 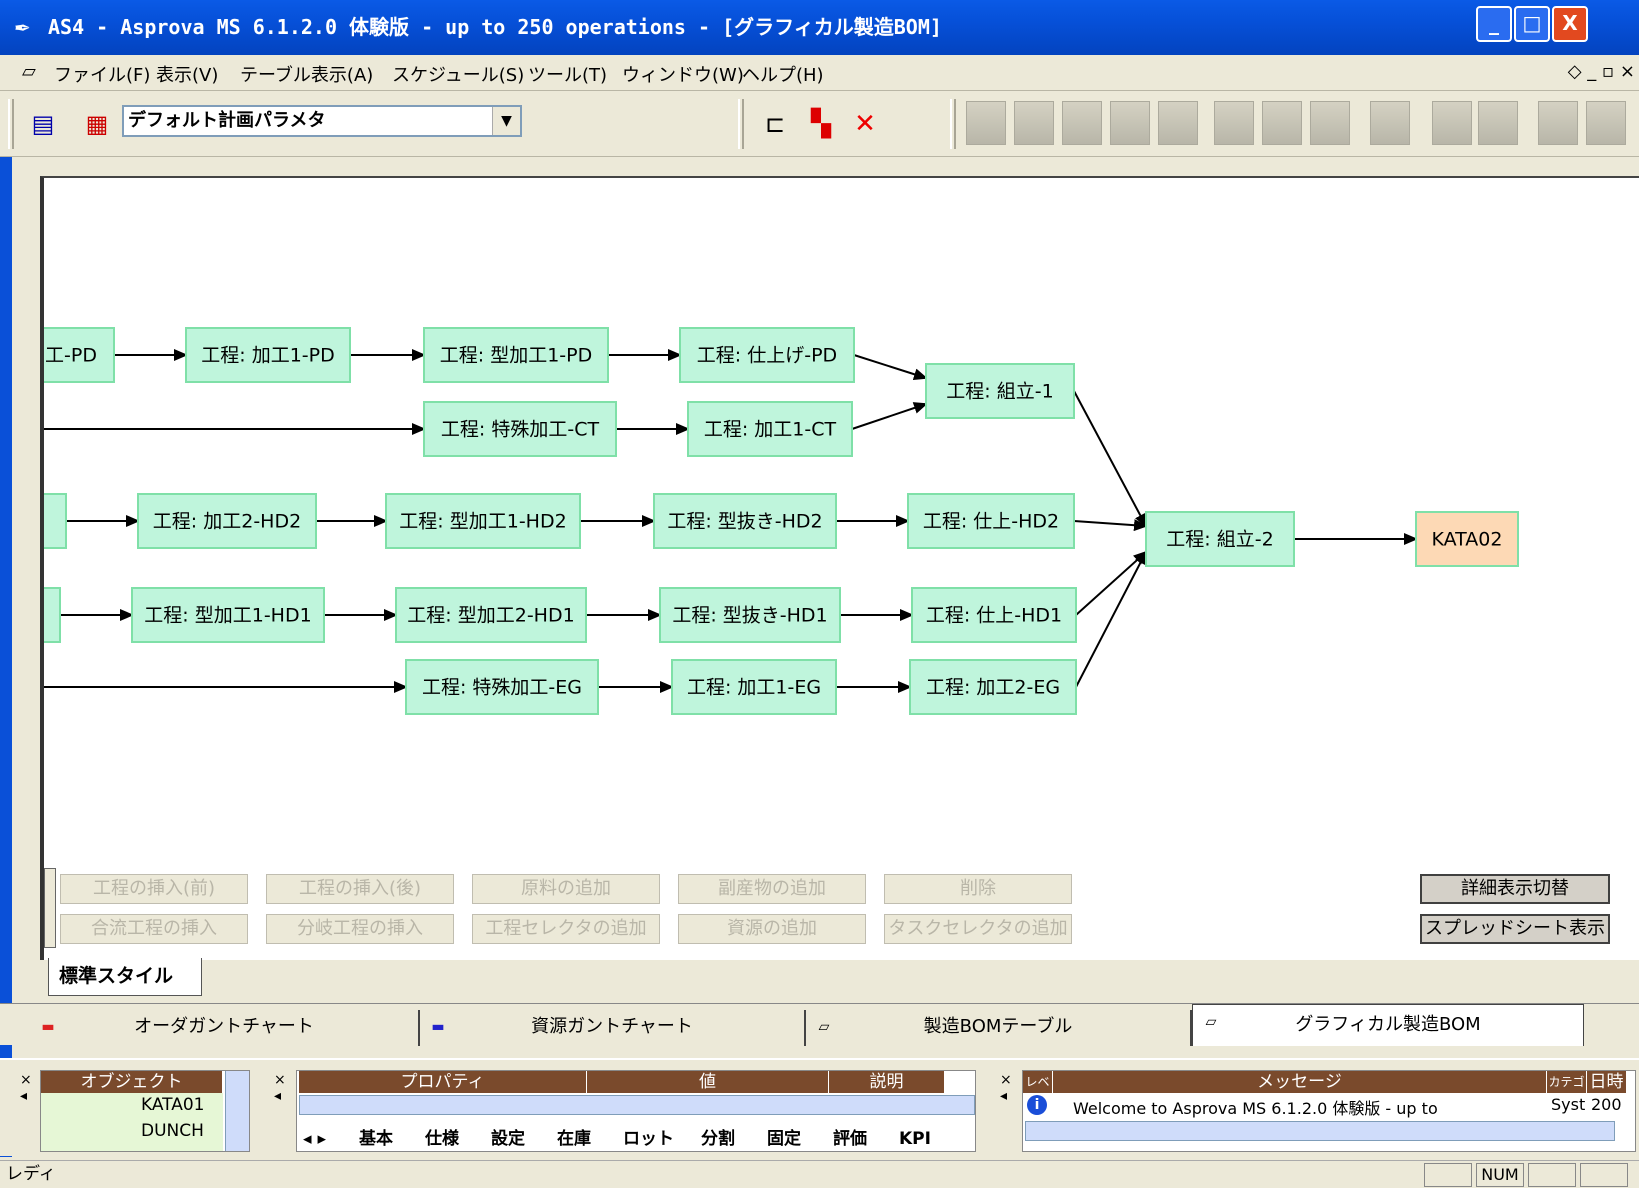 What do you see at coordinates (360, 929) in the screenshot?
I see `insert-branch-op-button: 分岐工程の挿入` at bounding box center [360, 929].